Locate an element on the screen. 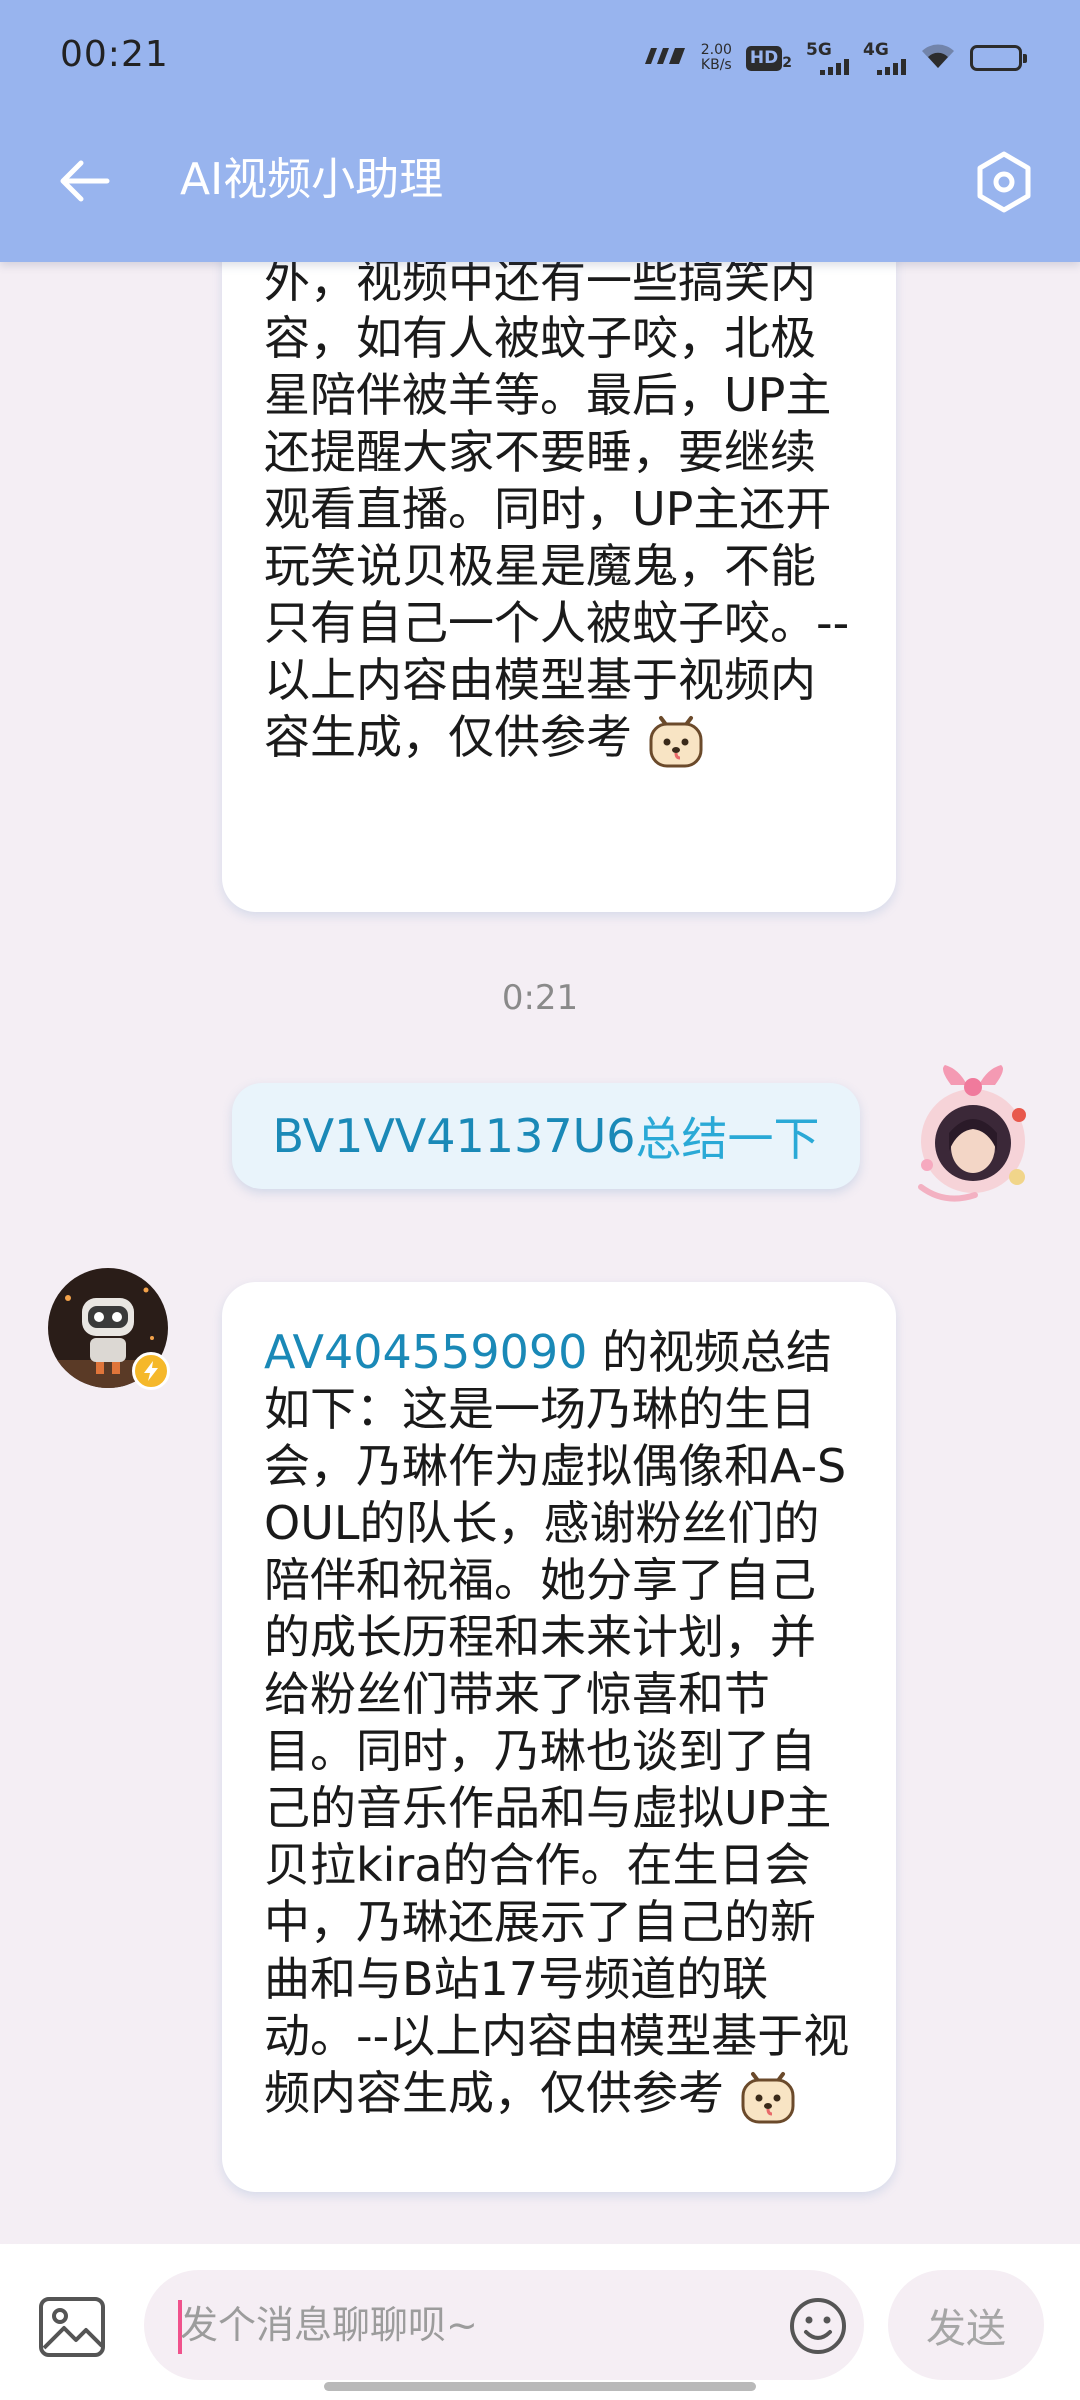 The image size is (1080, 2400). user-avatar is located at coordinates (975, 1135).